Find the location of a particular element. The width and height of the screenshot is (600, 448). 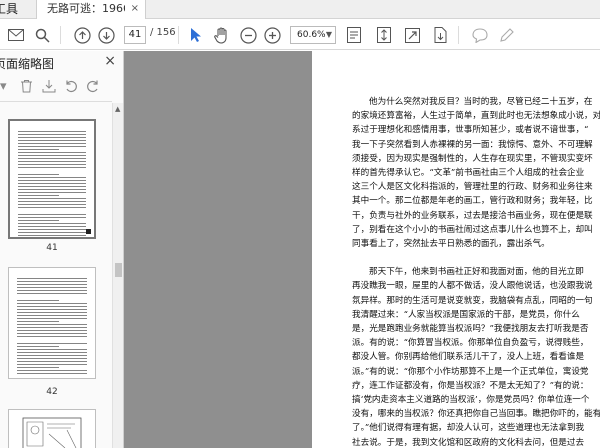

page-number-input: 41 is located at coordinates (135, 35).